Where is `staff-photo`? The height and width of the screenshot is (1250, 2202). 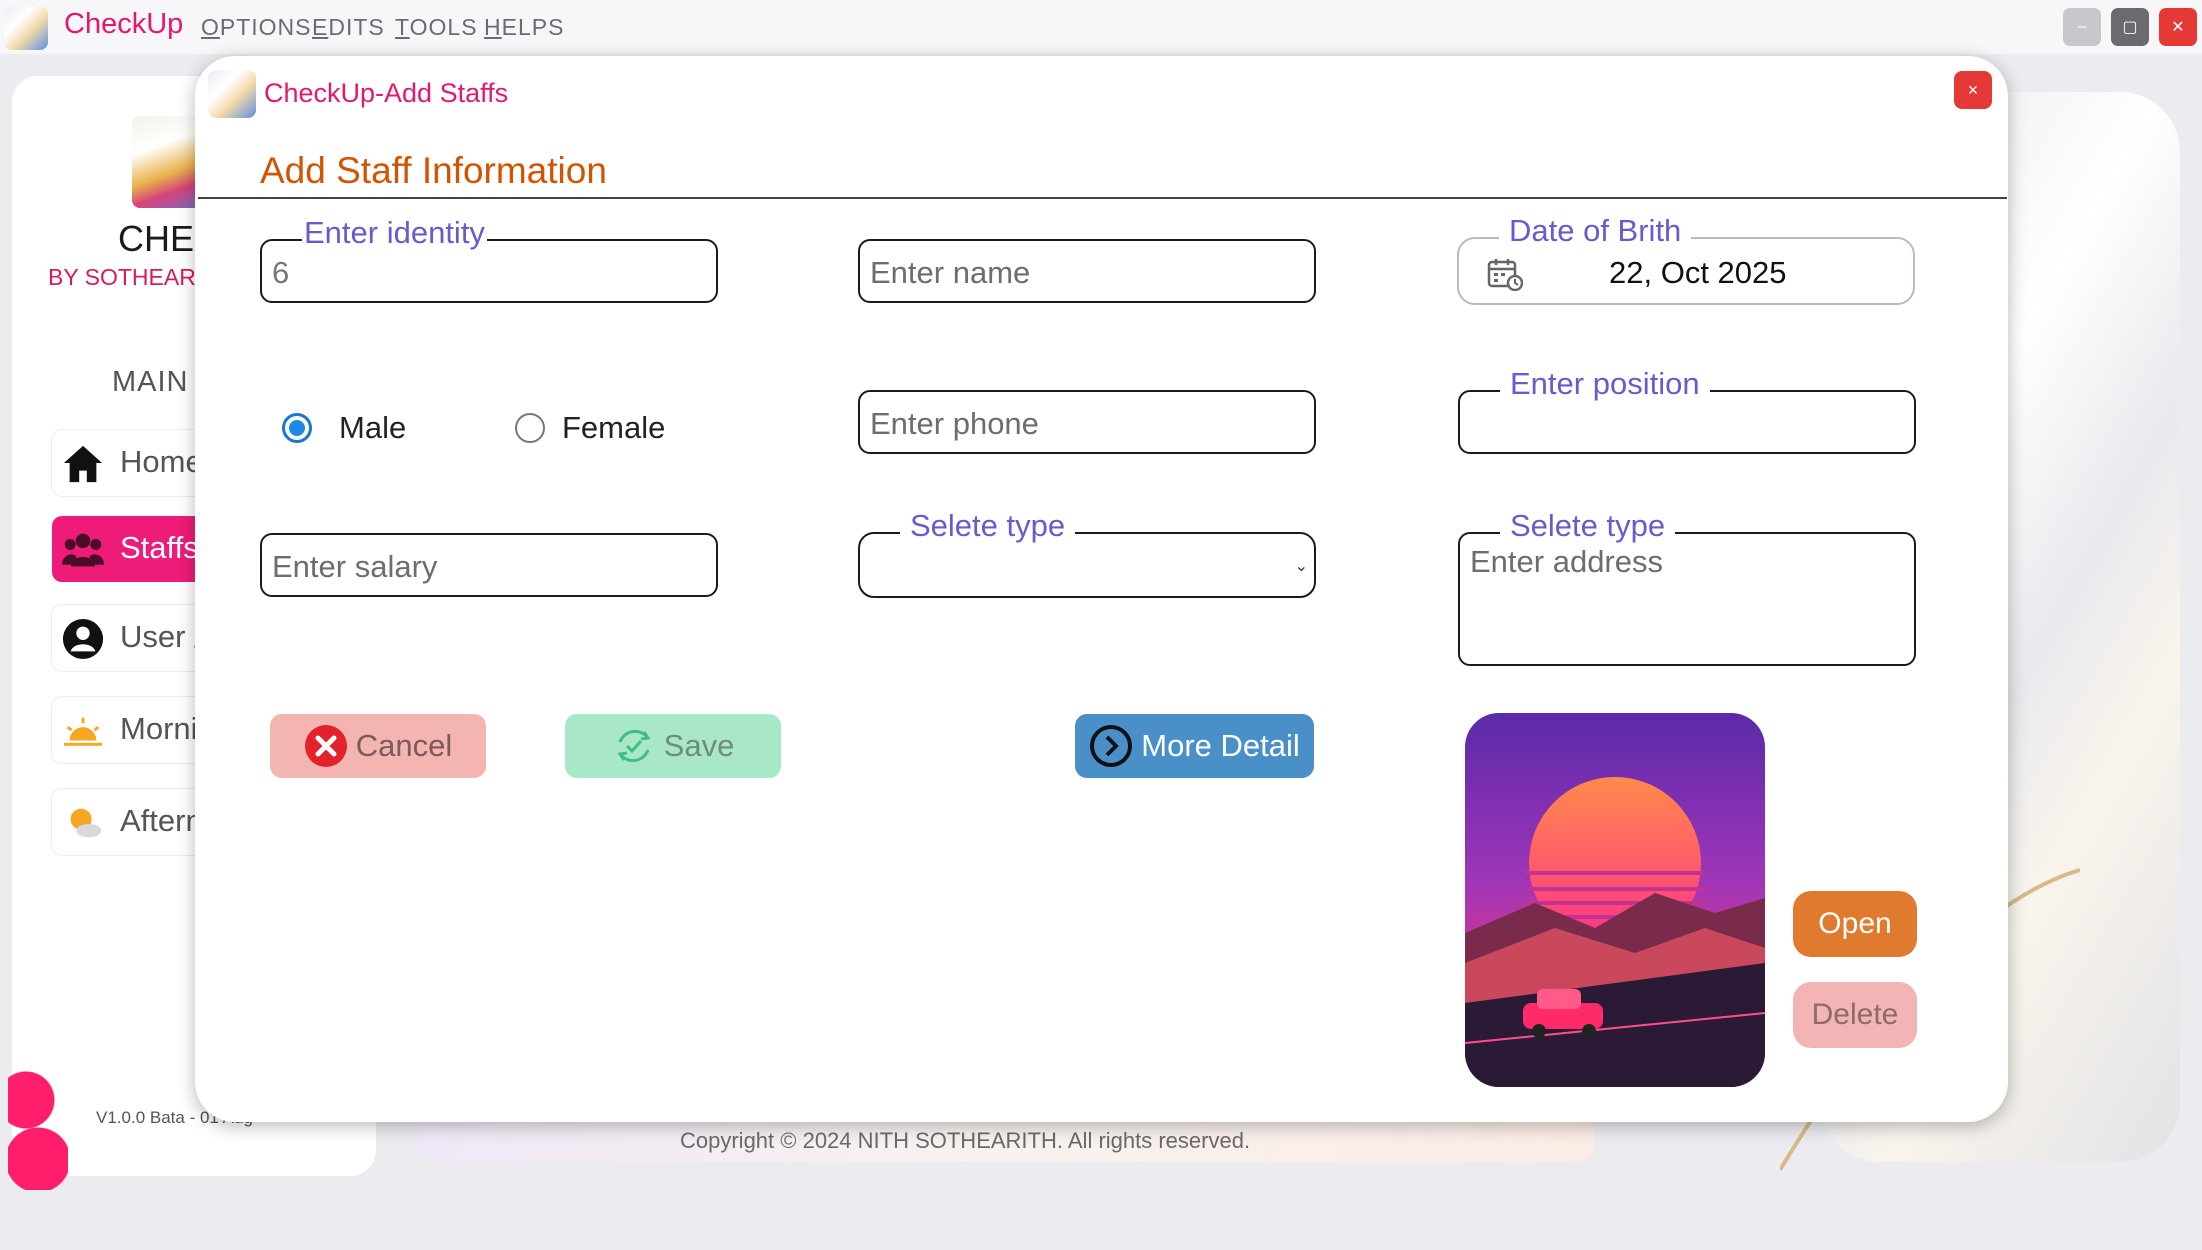 staff-photo is located at coordinates (1615, 900).